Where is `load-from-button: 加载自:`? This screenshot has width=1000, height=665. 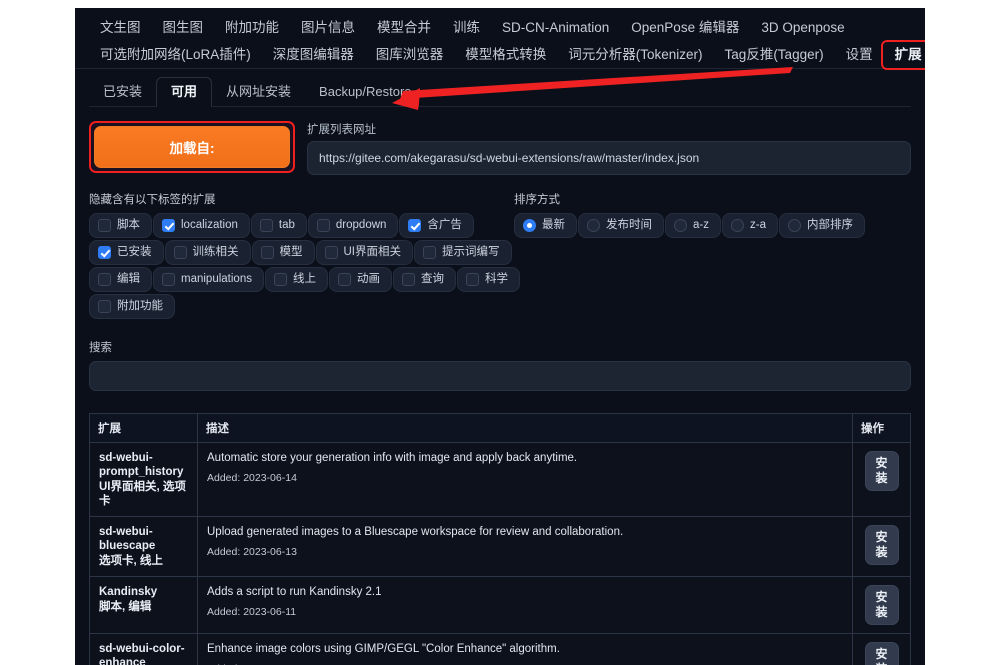
load-from-button: 加载自: is located at coordinates (192, 147).